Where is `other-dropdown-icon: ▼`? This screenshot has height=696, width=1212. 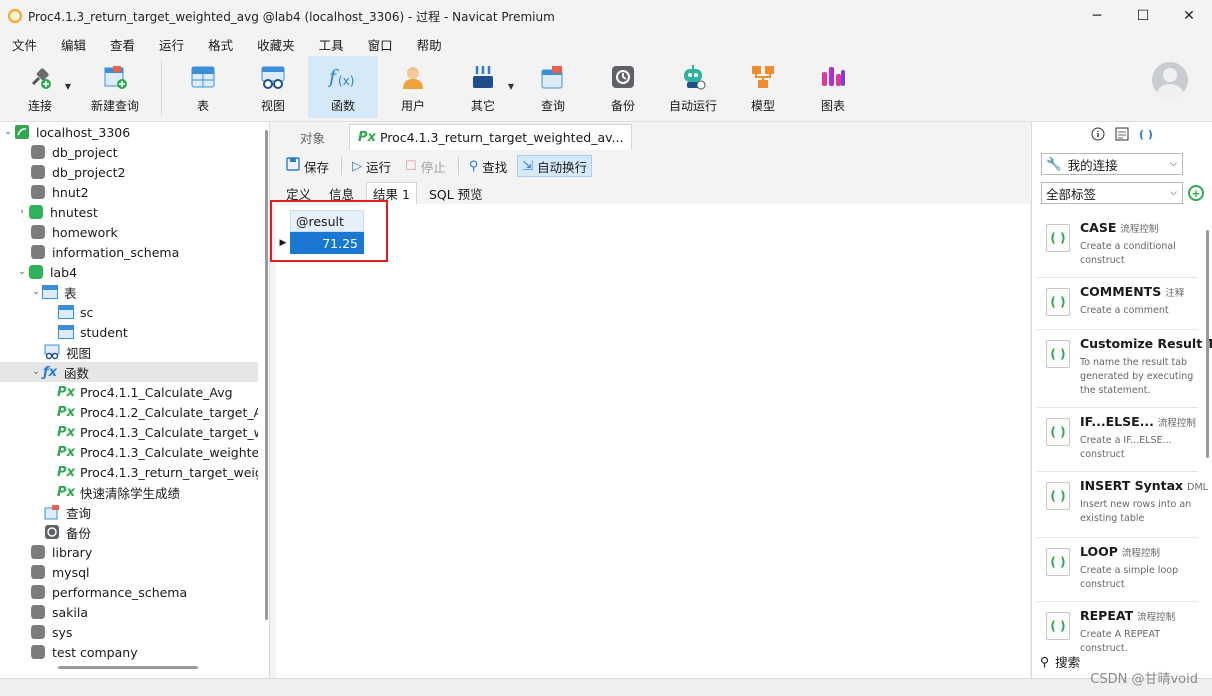 other-dropdown-icon: ▼ is located at coordinates (511, 86).